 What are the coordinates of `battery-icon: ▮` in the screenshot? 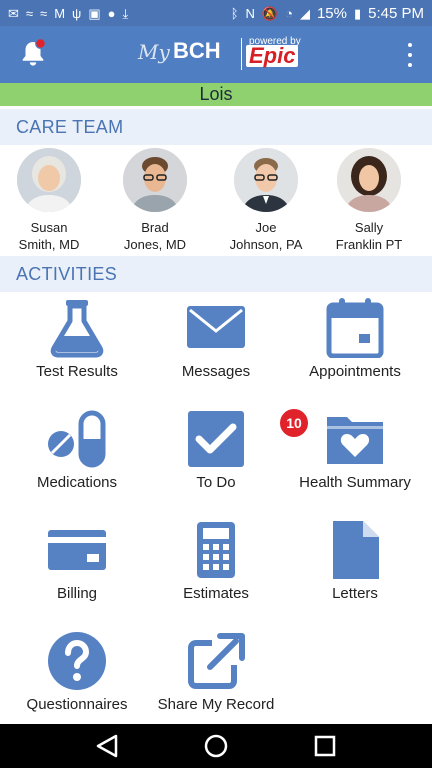 It's located at (357, 13).